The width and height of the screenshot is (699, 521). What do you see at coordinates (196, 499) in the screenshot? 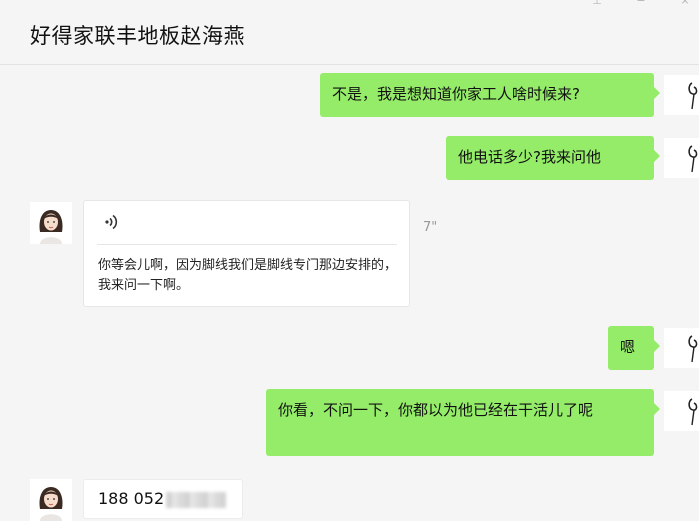
I see `redacted-blur` at bounding box center [196, 499].